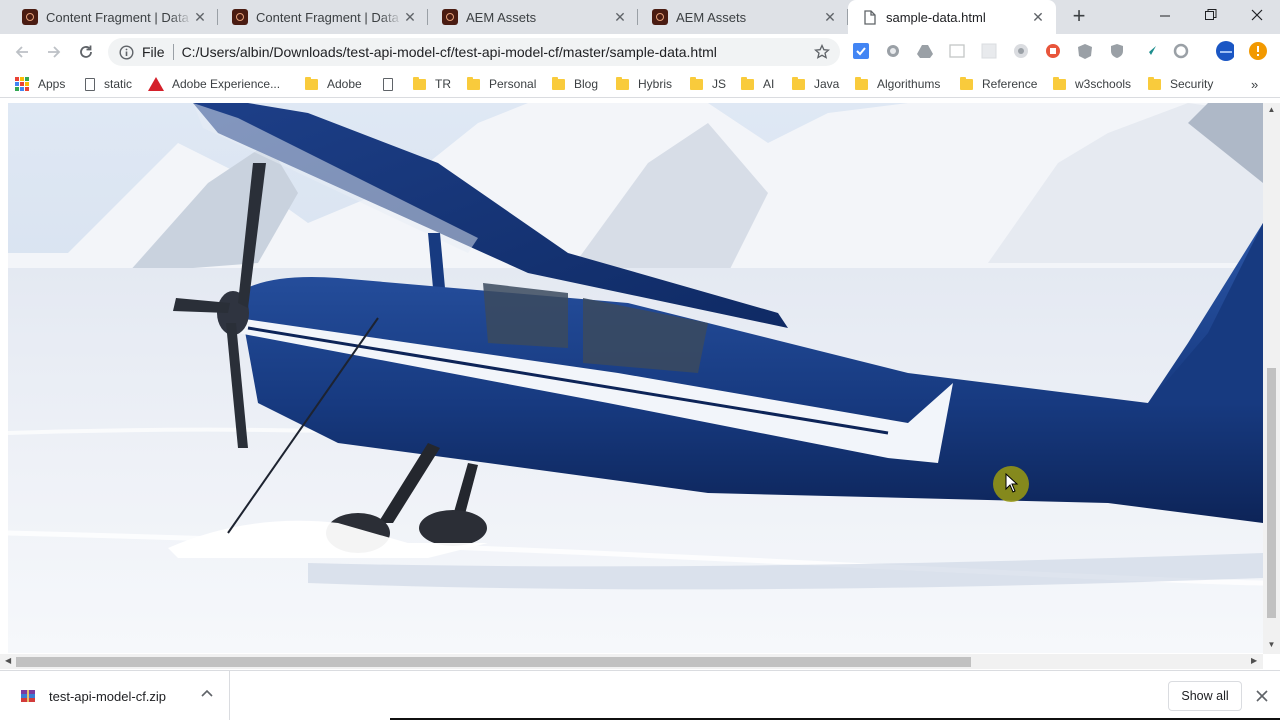  What do you see at coordinates (1149, 51) in the screenshot?
I see `bird-extension-icon` at bounding box center [1149, 51].